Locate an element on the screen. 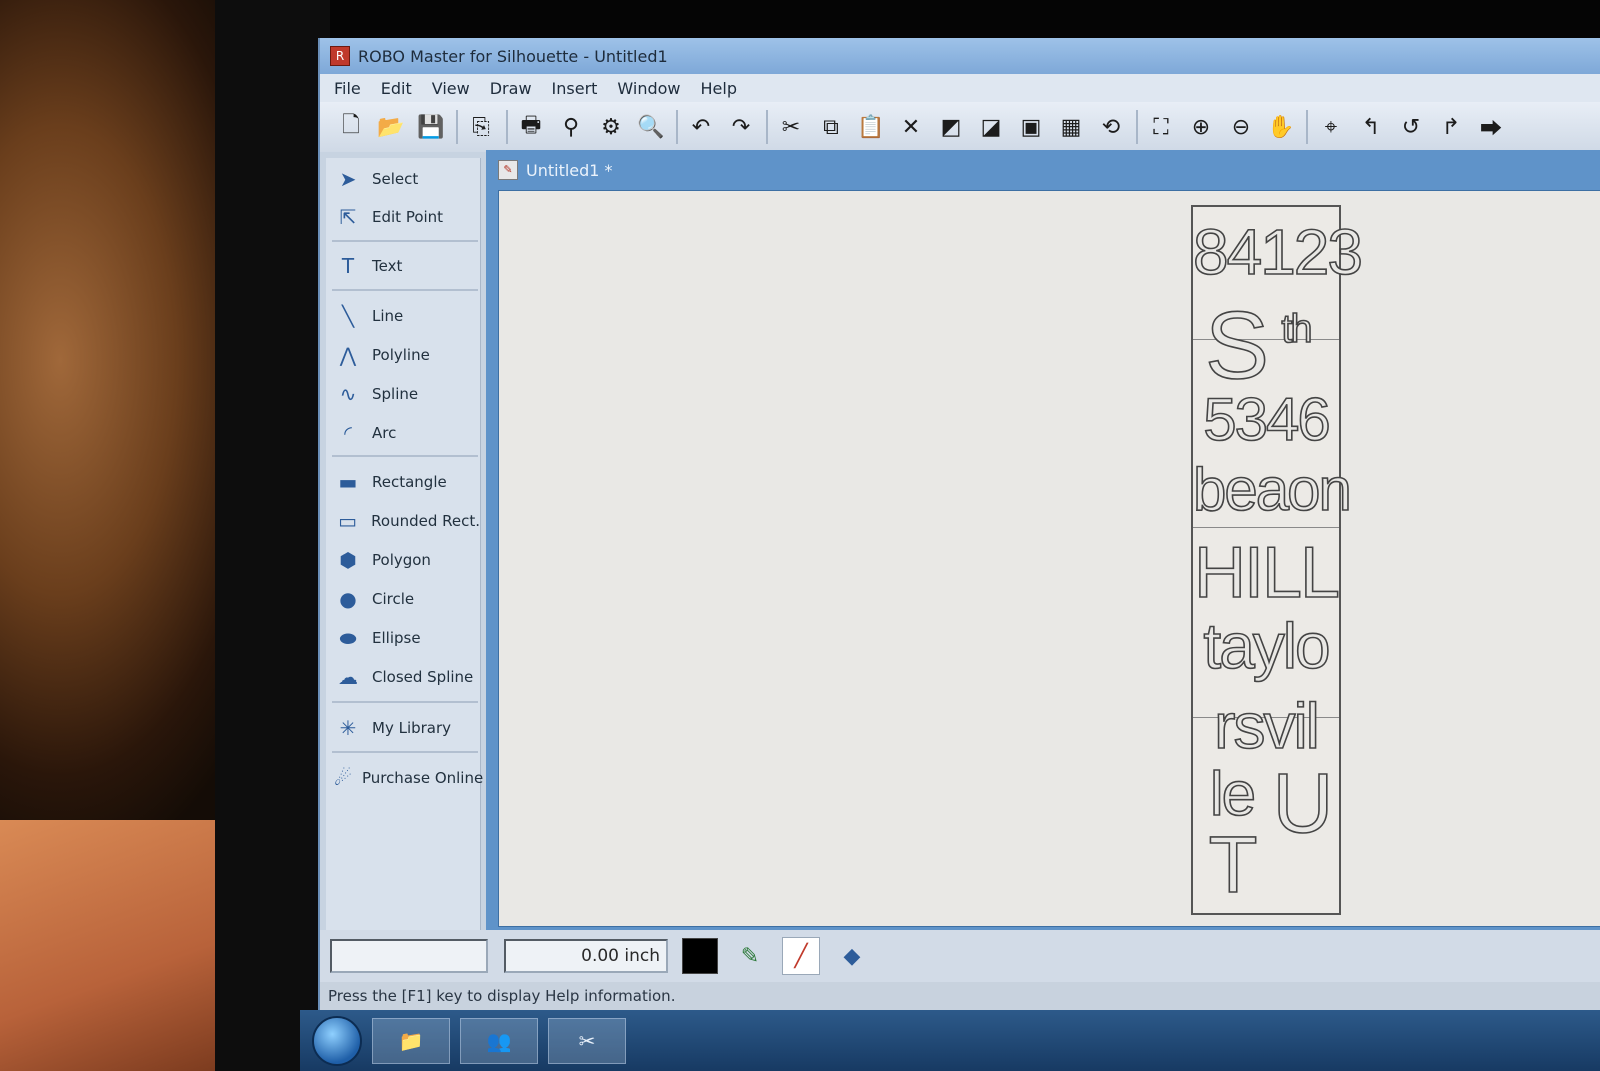 Image resolution: width=1600 pixels, height=1071 pixels. menu-file: File is located at coordinates (347, 88).